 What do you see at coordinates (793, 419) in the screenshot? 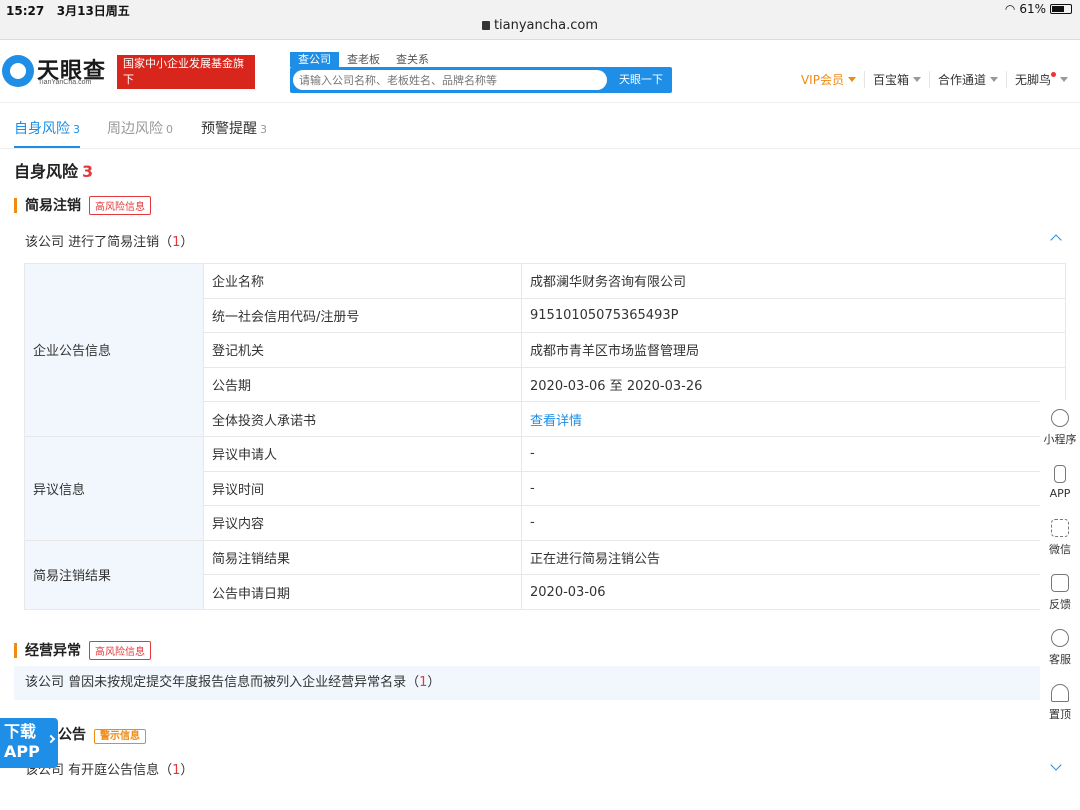
I see `view-details-link: 查看详情` at bounding box center [793, 419].